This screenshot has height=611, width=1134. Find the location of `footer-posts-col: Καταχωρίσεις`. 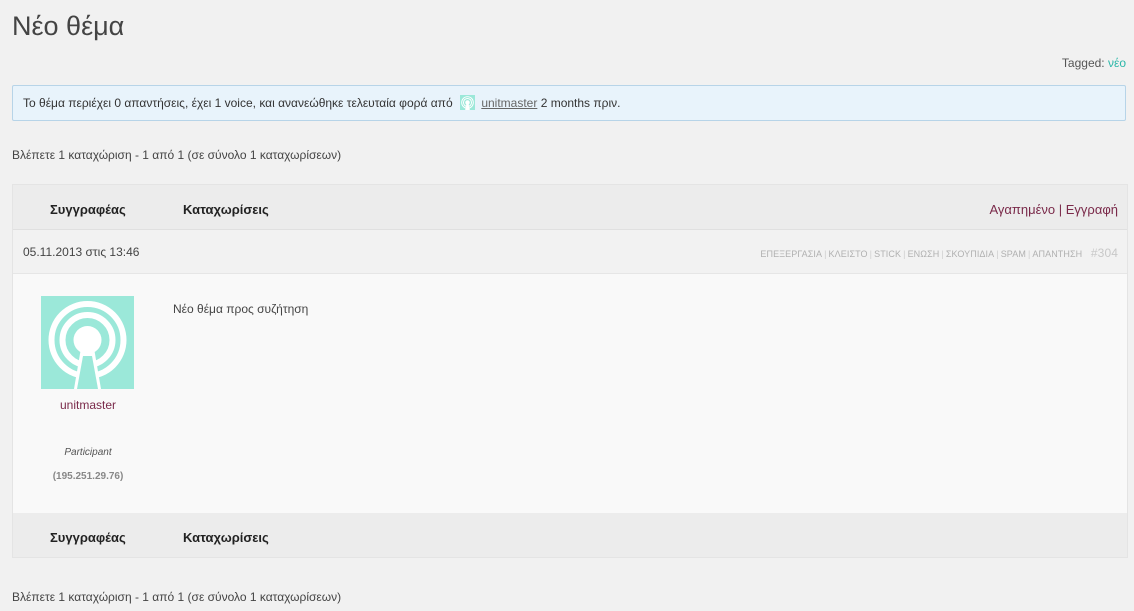

footer-posts-col: Καταχωρίσεις is located at coordinates (226, 537).